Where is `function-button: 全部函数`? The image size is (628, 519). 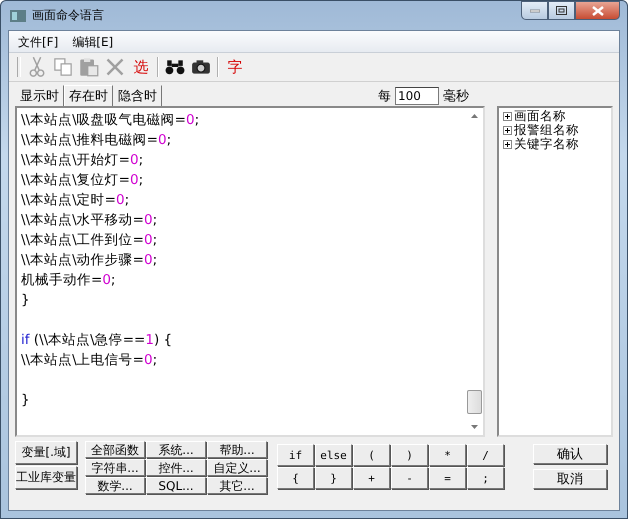
function-button: 全部函数 is located at coordinates (115, 449).